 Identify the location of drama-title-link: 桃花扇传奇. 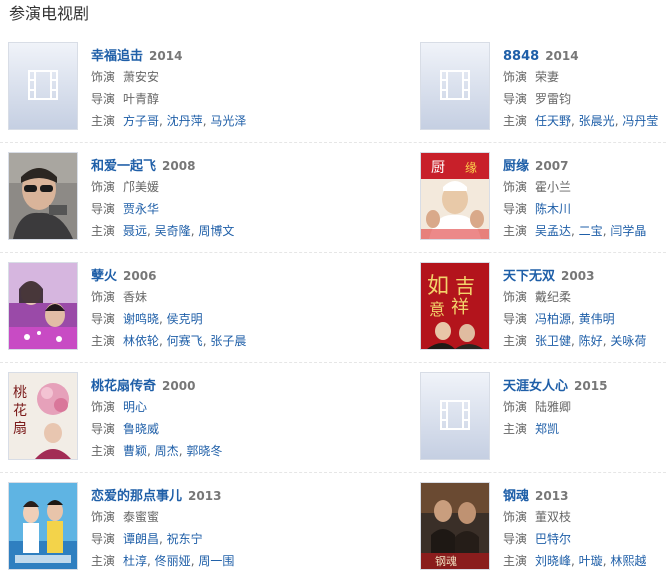
(123, 386).